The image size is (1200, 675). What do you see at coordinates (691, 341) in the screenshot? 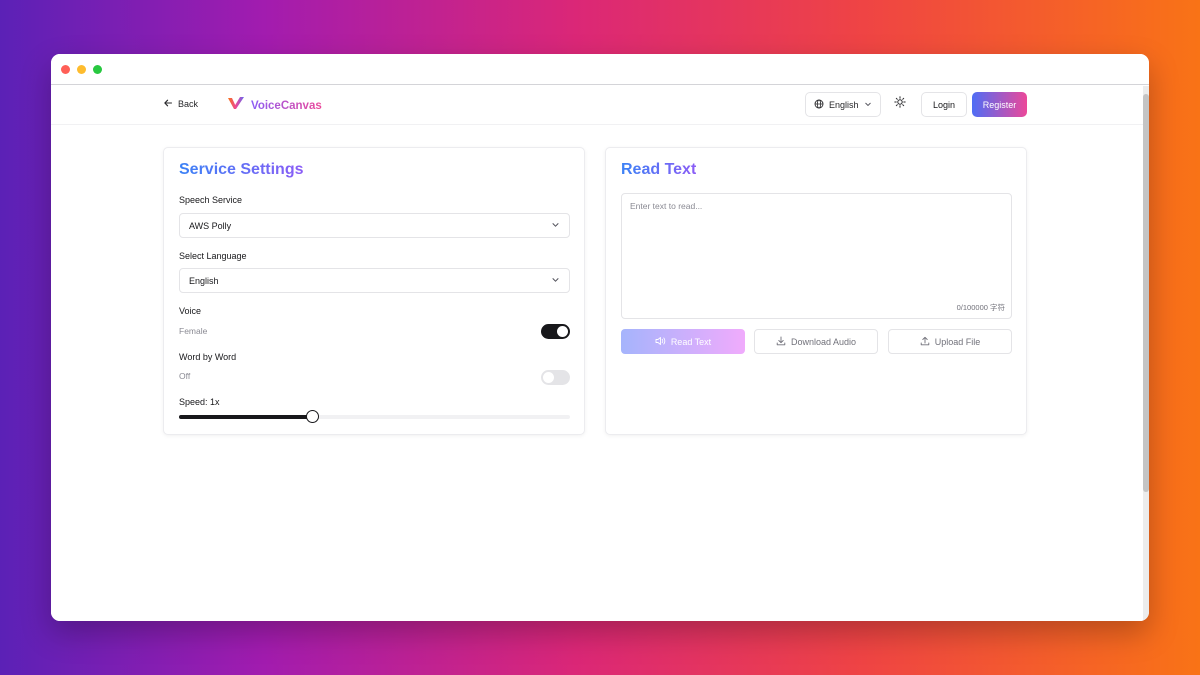
I see `read-text-button-label: Read Text` at bounding box center [691, 341].